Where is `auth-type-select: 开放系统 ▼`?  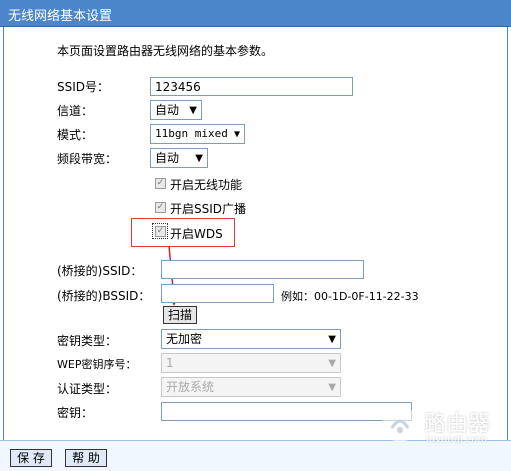 auth-type-select: 开放系统 ▼ is located at coordinates (251, 387).